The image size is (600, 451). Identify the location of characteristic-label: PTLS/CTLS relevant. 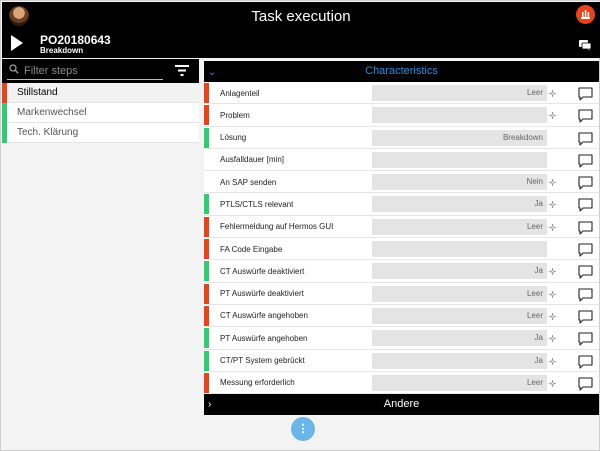
(257, 204).